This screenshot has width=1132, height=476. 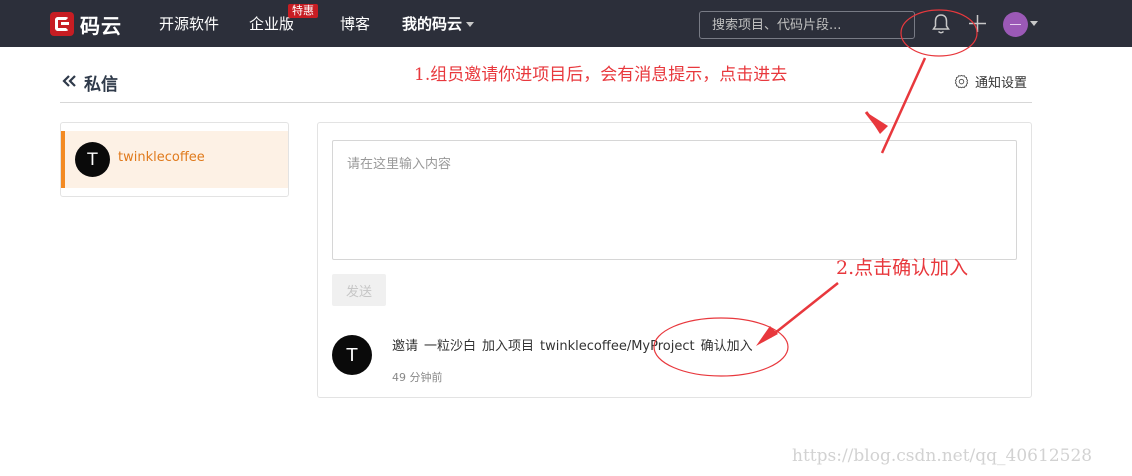 I want to click on page-title: 私信, so click(x=101, y=85).